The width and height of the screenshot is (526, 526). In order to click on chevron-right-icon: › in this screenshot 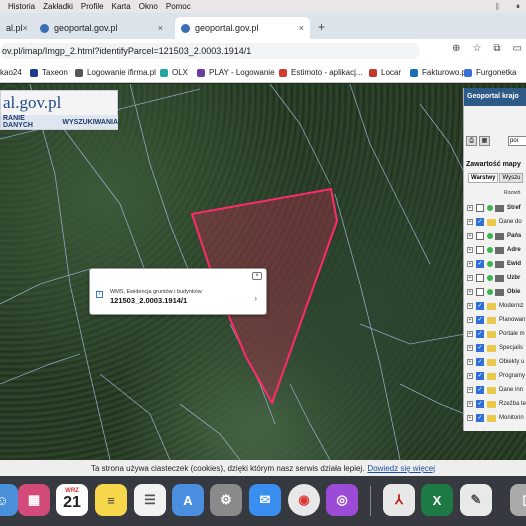, I will do `click(255, 298)`.